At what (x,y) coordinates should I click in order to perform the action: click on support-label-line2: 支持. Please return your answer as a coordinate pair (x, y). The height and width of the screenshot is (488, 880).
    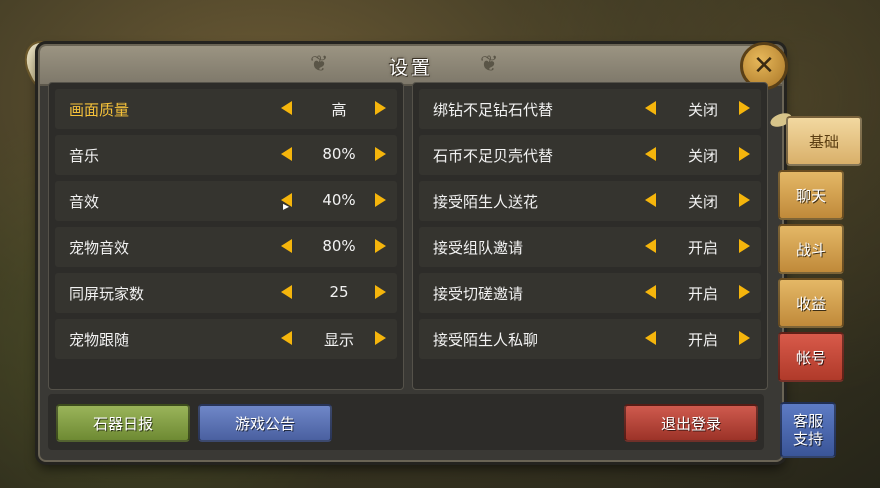
    Looking at the image, I should click on (807, 439).